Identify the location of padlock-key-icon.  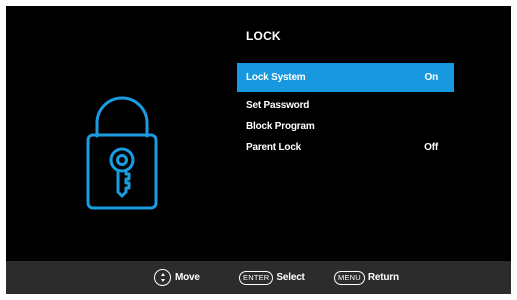
(122, 153).